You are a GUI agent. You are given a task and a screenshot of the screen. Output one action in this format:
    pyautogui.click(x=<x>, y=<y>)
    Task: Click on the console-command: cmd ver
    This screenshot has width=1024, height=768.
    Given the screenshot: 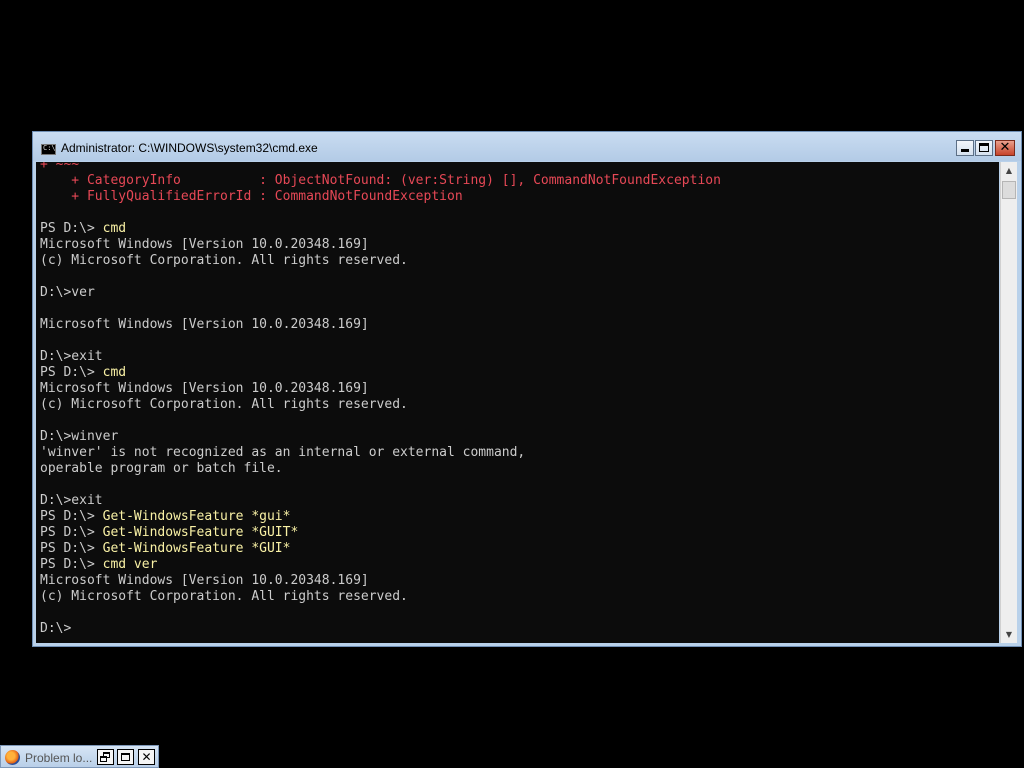 What is the action you would take?
    pyautogui.click(x=130, y=564)
    